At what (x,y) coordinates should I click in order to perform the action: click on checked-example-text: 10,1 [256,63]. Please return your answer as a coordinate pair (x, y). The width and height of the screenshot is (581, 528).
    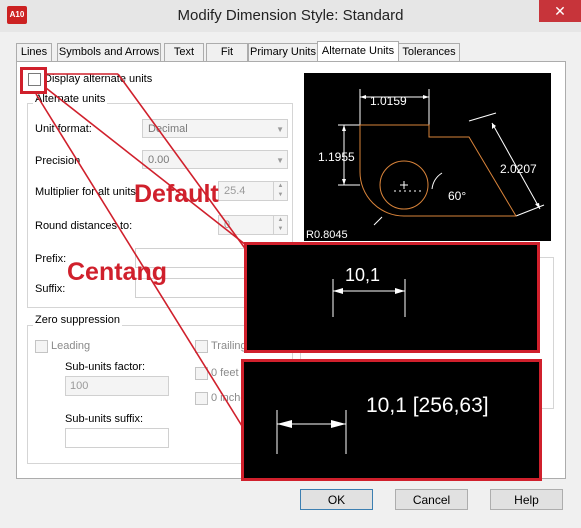
    Looking at the image, I should click on (427, 405).